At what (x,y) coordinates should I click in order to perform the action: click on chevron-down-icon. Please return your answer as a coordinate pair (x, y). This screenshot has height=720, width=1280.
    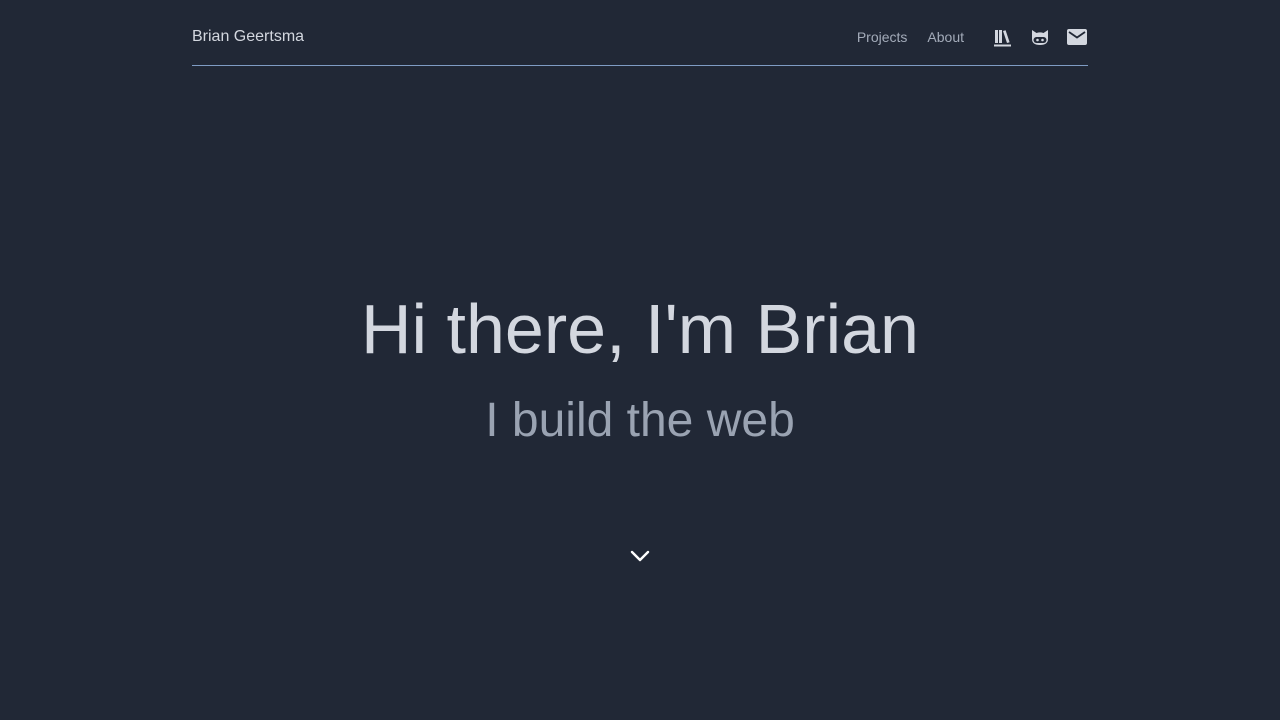
    Looking at the image, I should click on (640, 556).